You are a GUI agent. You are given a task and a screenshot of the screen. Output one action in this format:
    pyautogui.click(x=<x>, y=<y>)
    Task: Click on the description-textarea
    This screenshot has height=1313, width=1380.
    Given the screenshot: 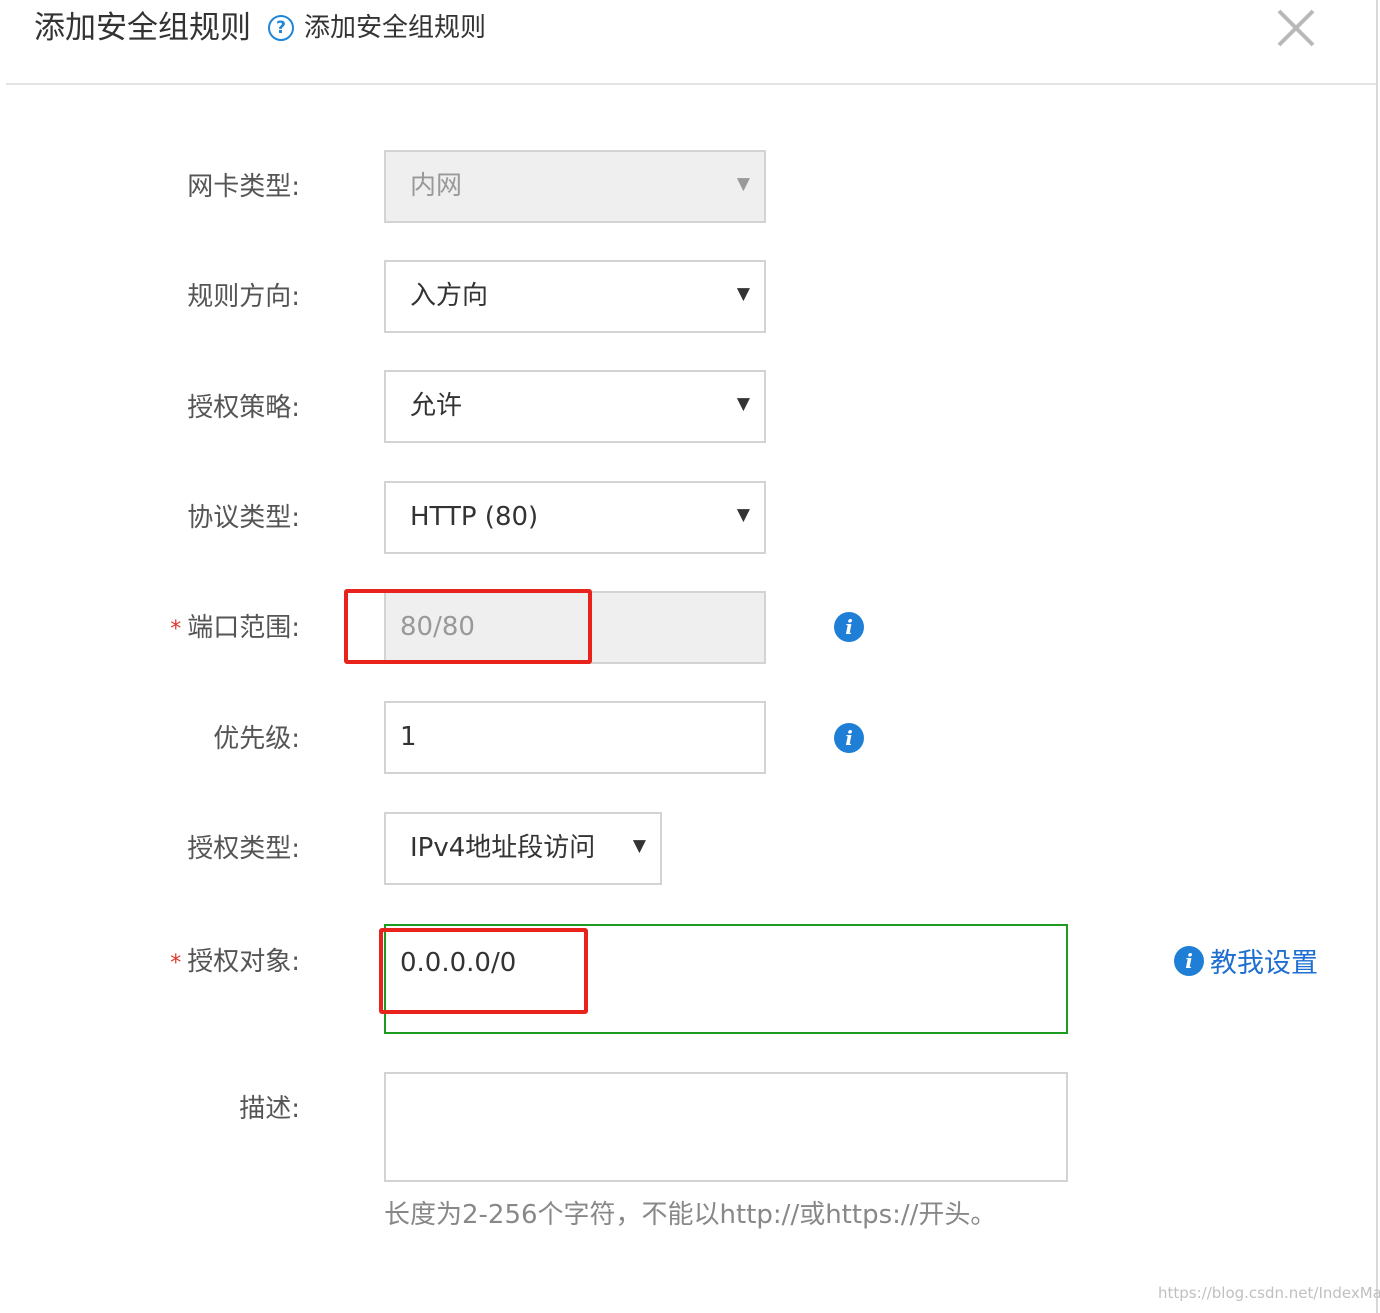 What is the action you would take?
    pyautogui.click(x=726, y=1127)
    